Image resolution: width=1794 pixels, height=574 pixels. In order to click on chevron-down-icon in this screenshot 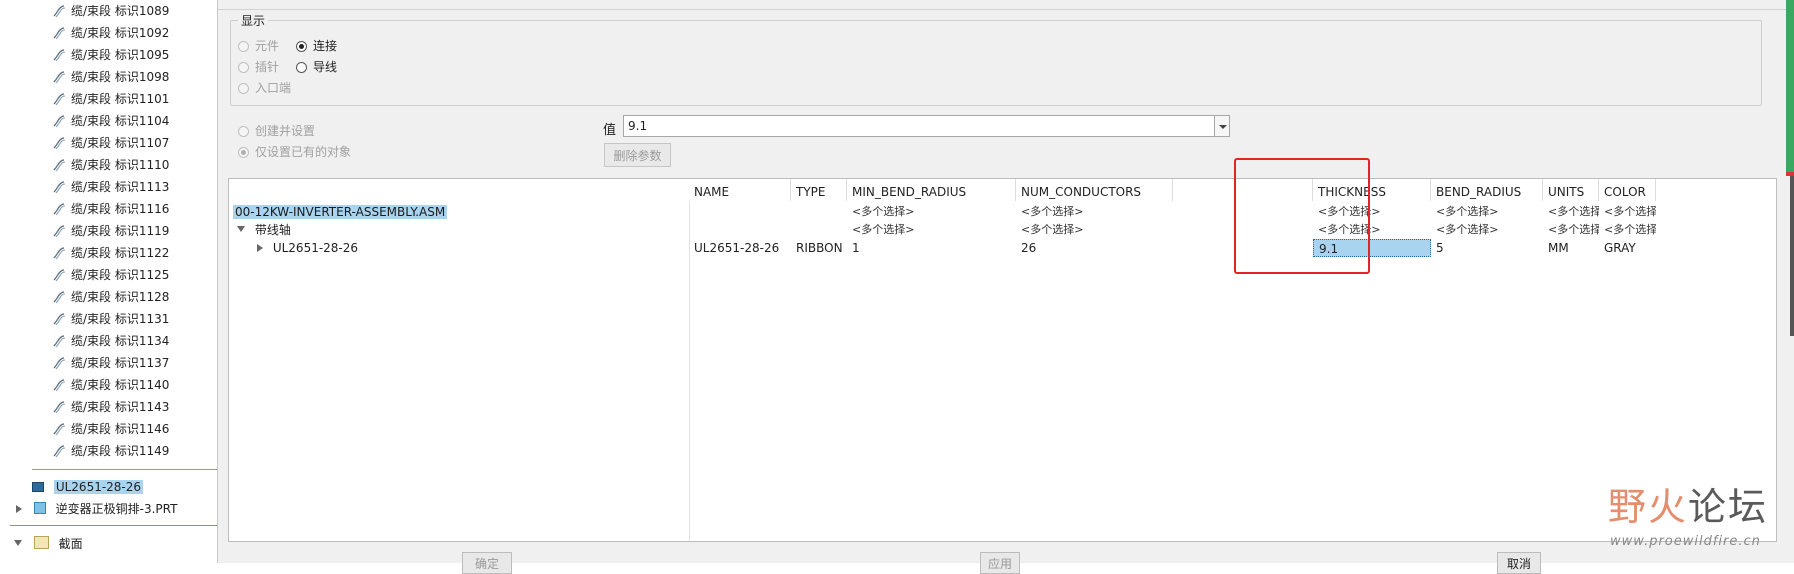, I will do `click(1223, 127)`.